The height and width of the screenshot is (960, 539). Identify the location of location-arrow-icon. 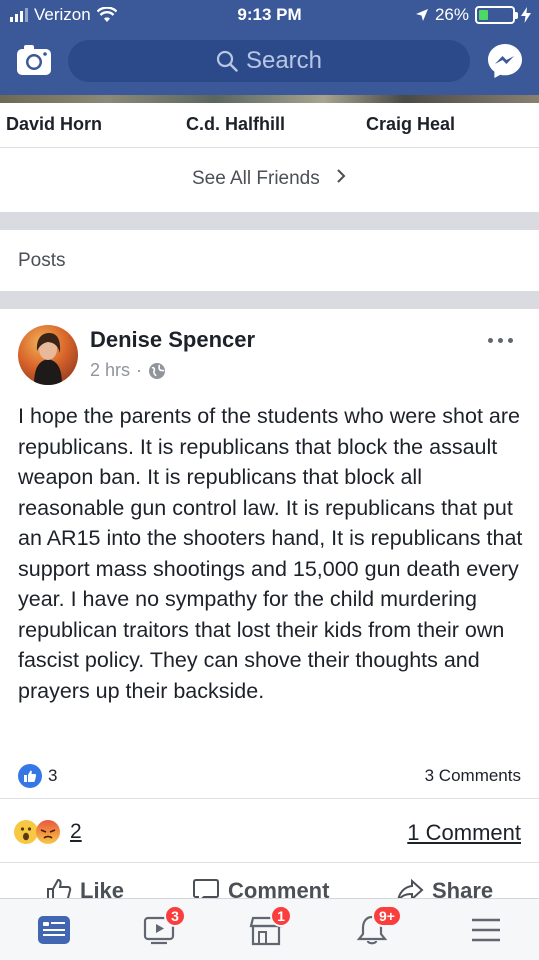
(421, 15).